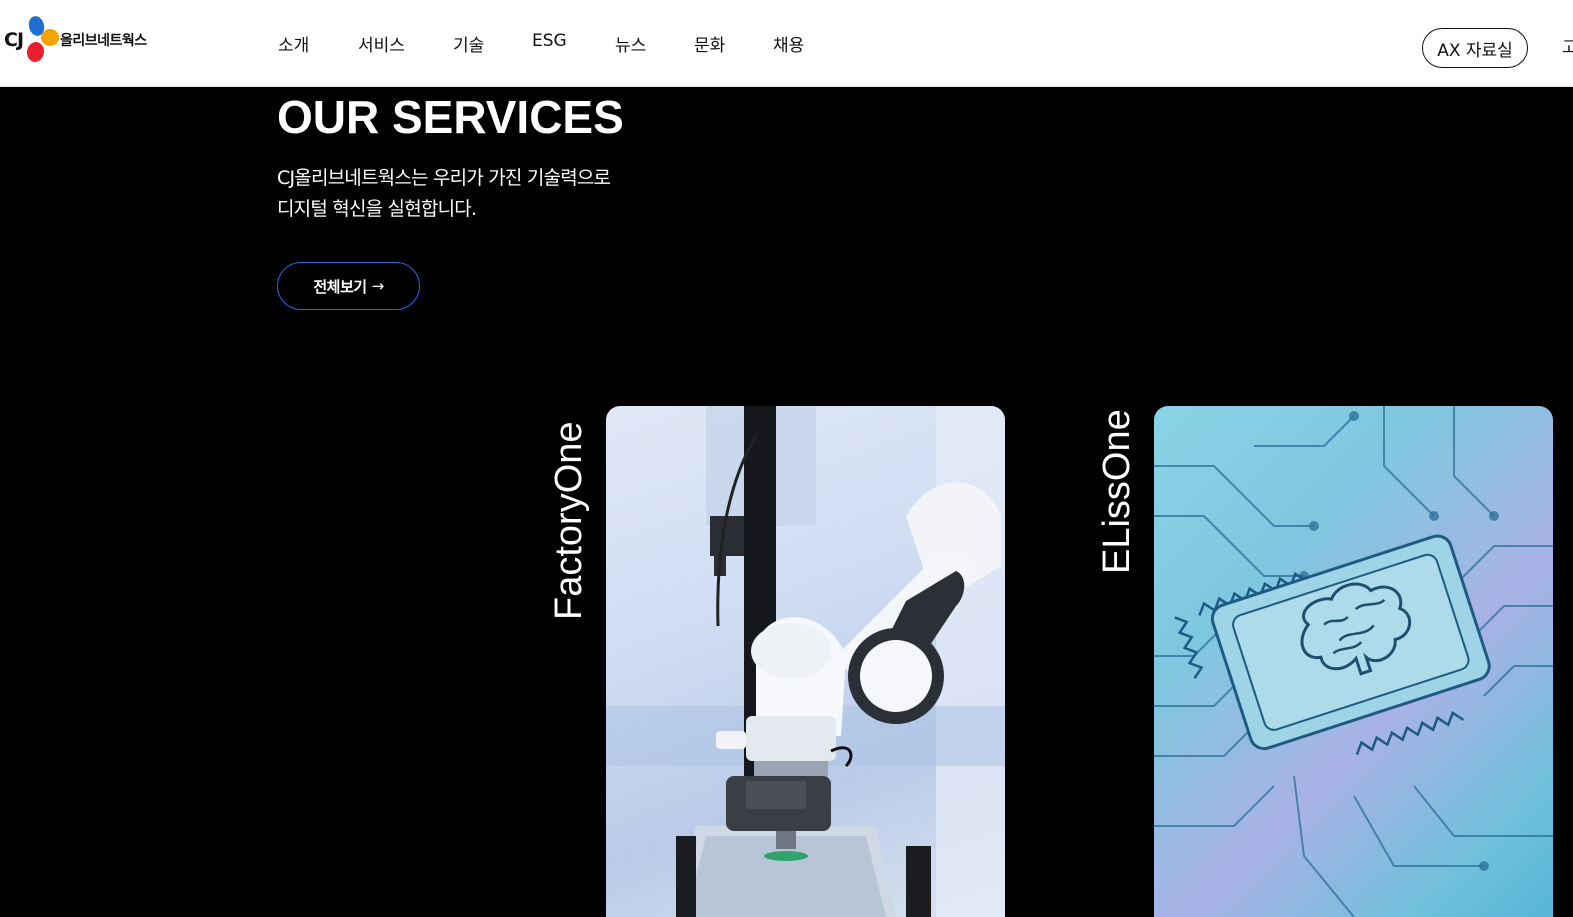 The image size is (1573, 917). What do you see at coordinates (444, 194) in the screenshot?
I see `section-description: CJ올리브네트웍스는 우리가 가진 기술력으로 디지털 혁신을 실현합니다.` at bounding box center [444, 194].